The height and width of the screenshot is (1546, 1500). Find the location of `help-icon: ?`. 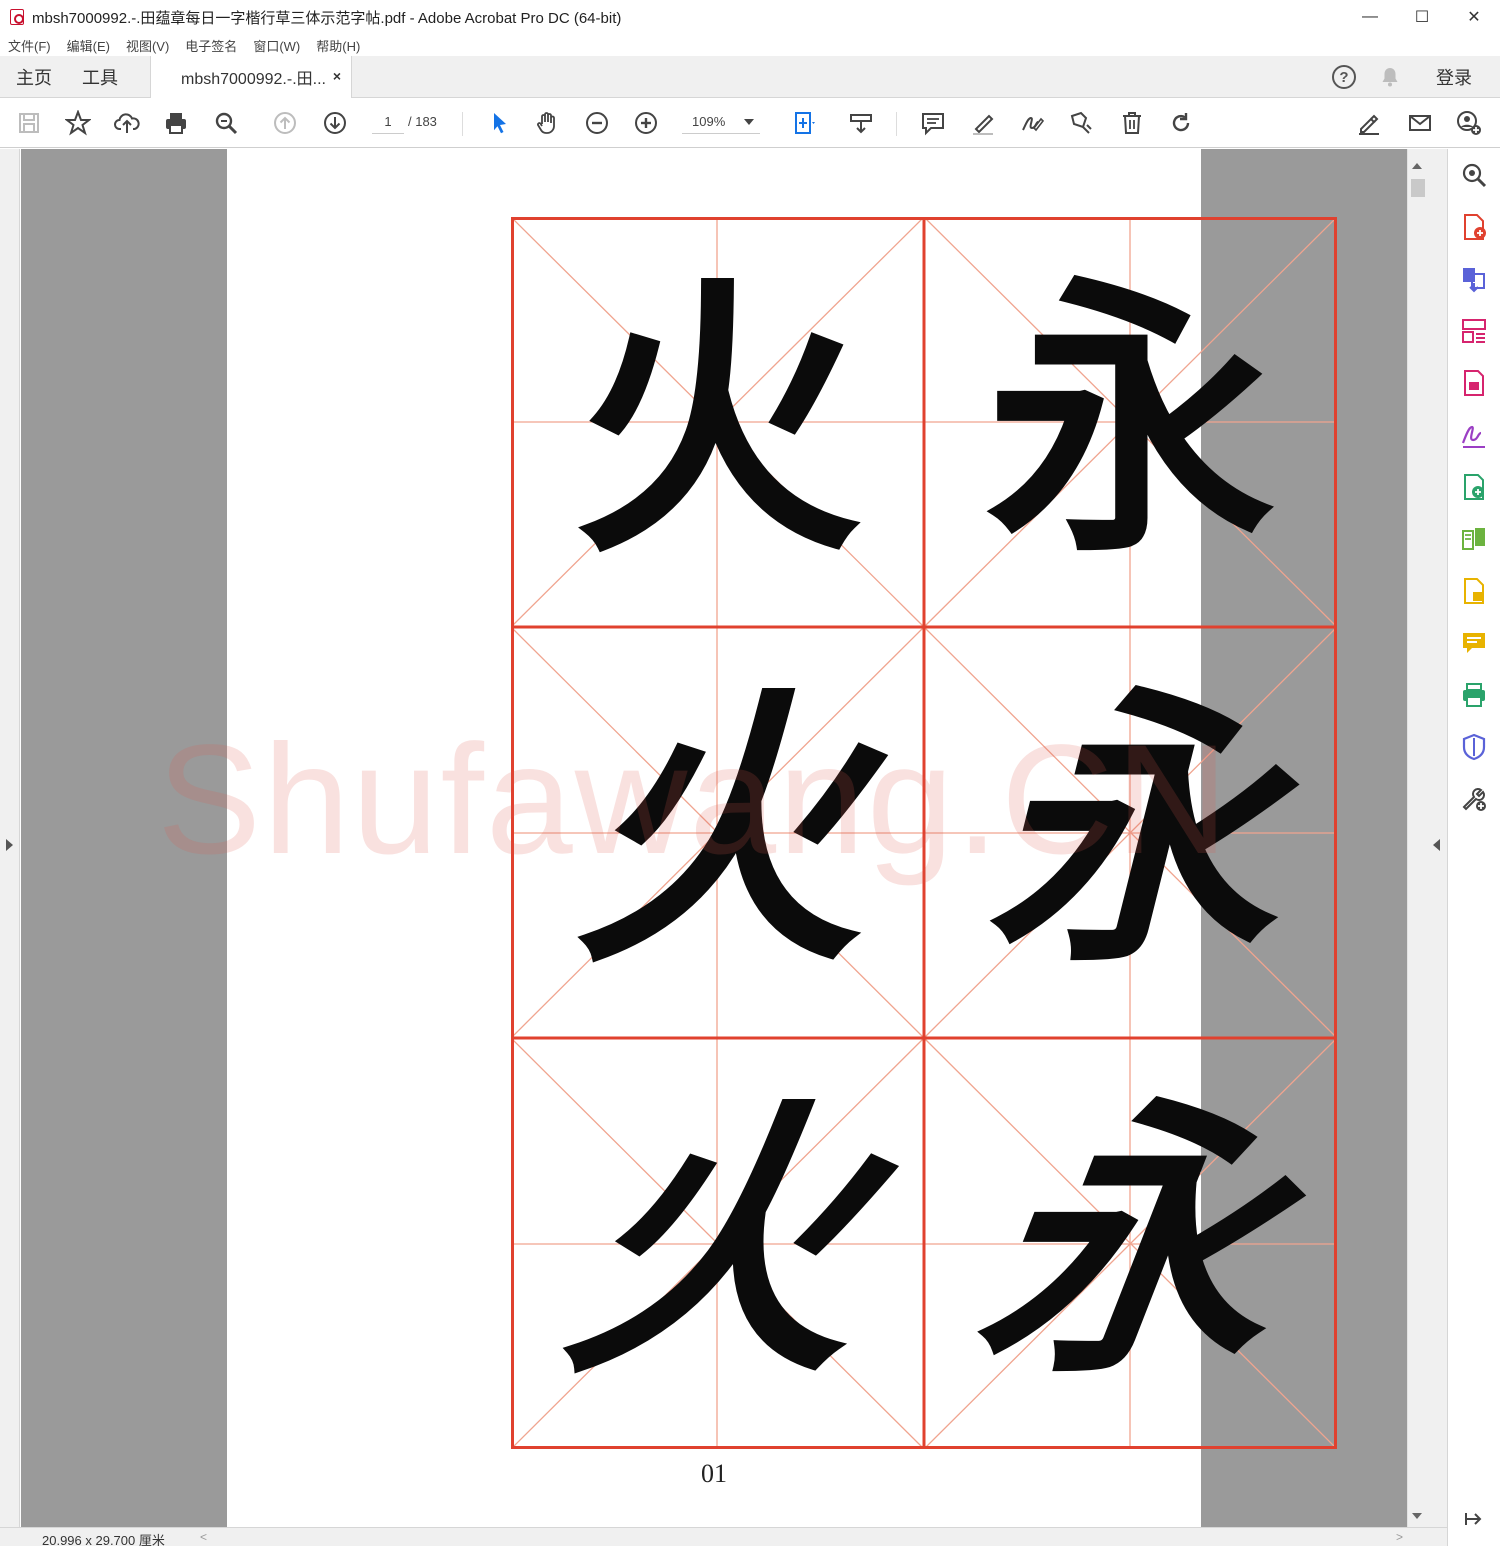

help-icon: ? is located at coordinates (1344, 77).